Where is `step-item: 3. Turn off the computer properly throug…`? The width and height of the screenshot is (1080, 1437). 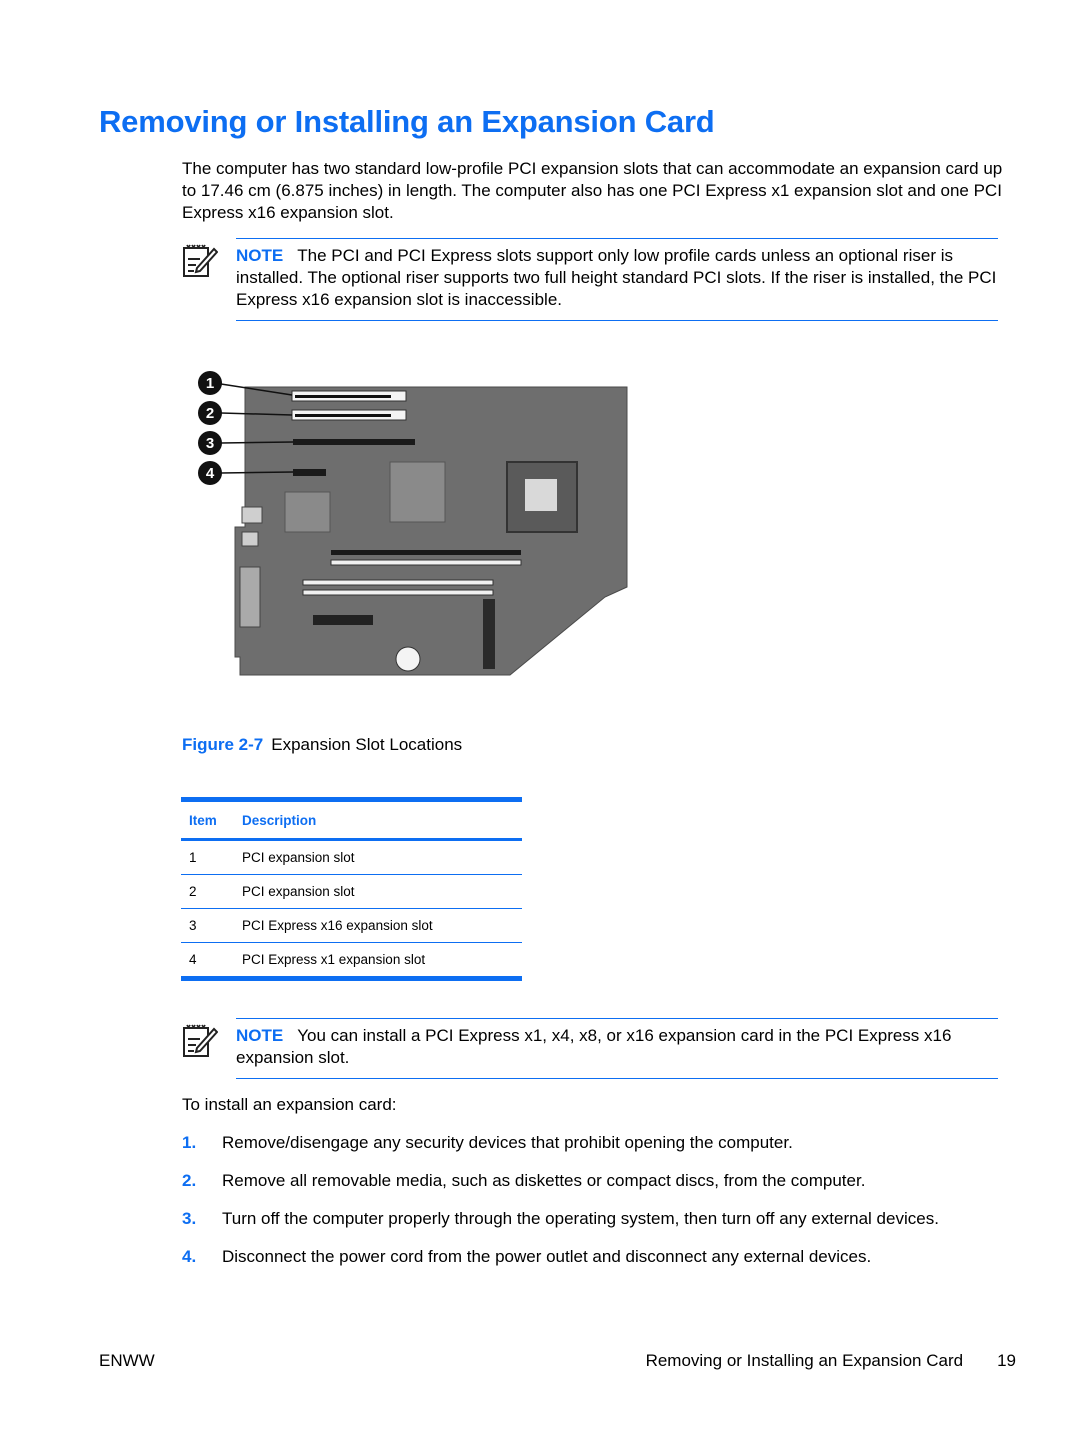
step-item: 3. Turn off the computer properly throug… is located at coordinates (597, 1227).